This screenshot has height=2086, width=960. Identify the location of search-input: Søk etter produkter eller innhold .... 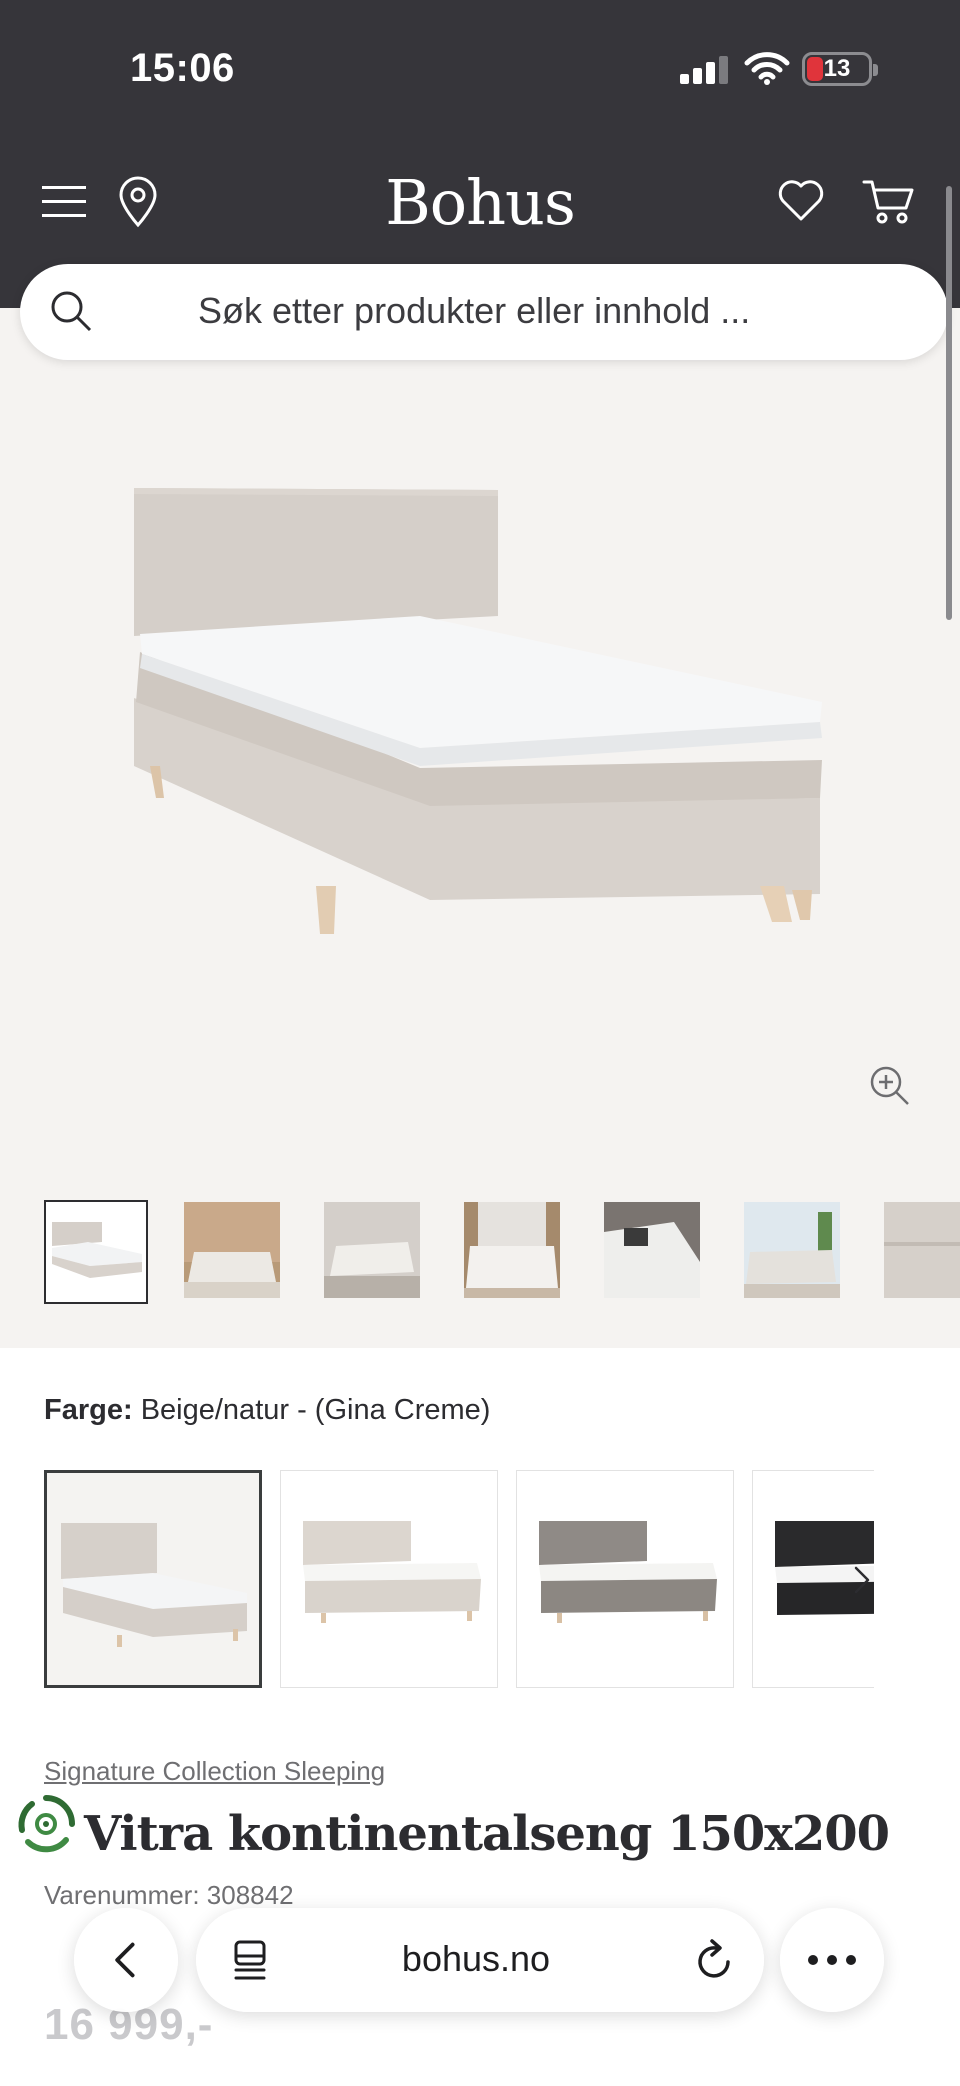
(484, 312).